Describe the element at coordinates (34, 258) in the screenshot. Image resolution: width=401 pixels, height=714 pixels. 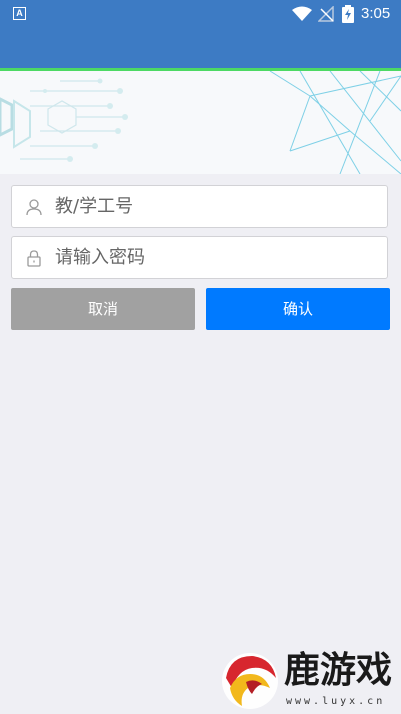
I see `lock-icon` at that location.